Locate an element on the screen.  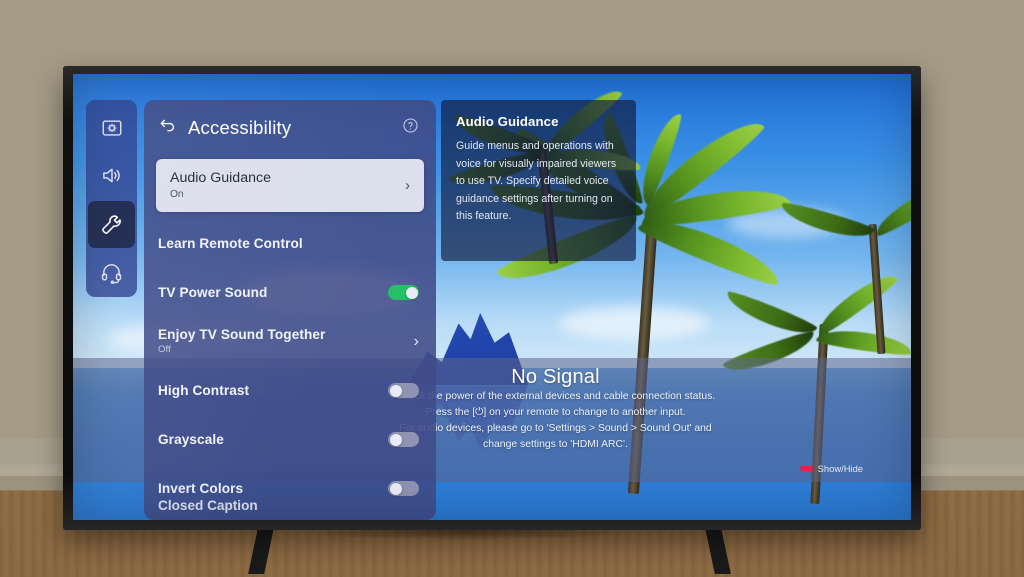
selected-row-texts: Audio Guidance On is located at coordinates (287, 185).